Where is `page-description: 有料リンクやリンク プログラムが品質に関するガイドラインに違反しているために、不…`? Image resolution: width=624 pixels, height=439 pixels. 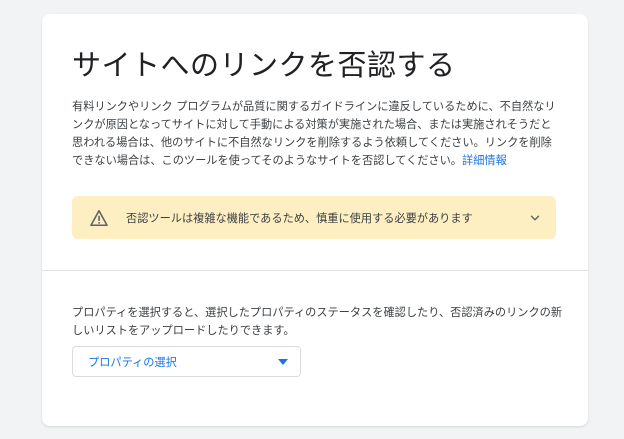
page-description: 有料リンクやリンク プログラムが品質に関するガイドラインに違反しているために、不… is located at coordinates (314, 134).